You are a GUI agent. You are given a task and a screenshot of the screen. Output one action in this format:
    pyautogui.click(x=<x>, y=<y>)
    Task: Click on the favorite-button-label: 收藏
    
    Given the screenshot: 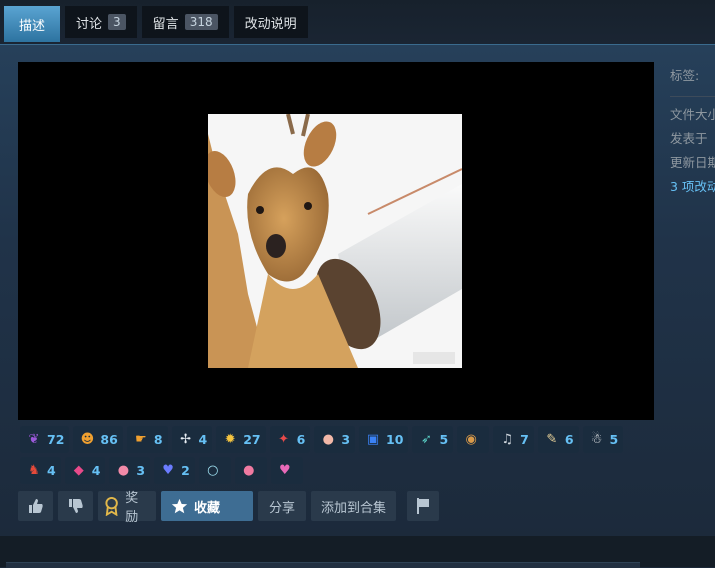 What is the action you would take?
    pyautogui.click(x=207, y=508)
    